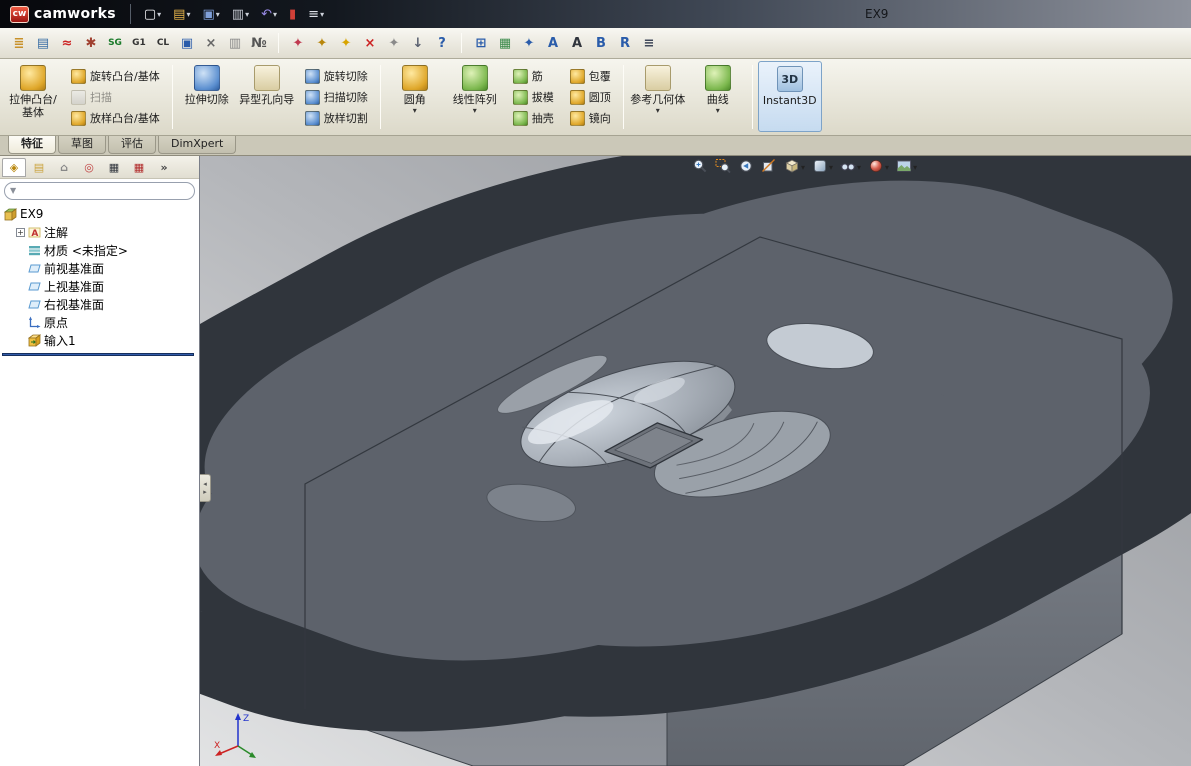 Image resolution: width=1191 pixels, height=766 pixels. Describe the element at coordinates (99, 232) in the screenshot. I see `tree-item: + A 注解` at that location.